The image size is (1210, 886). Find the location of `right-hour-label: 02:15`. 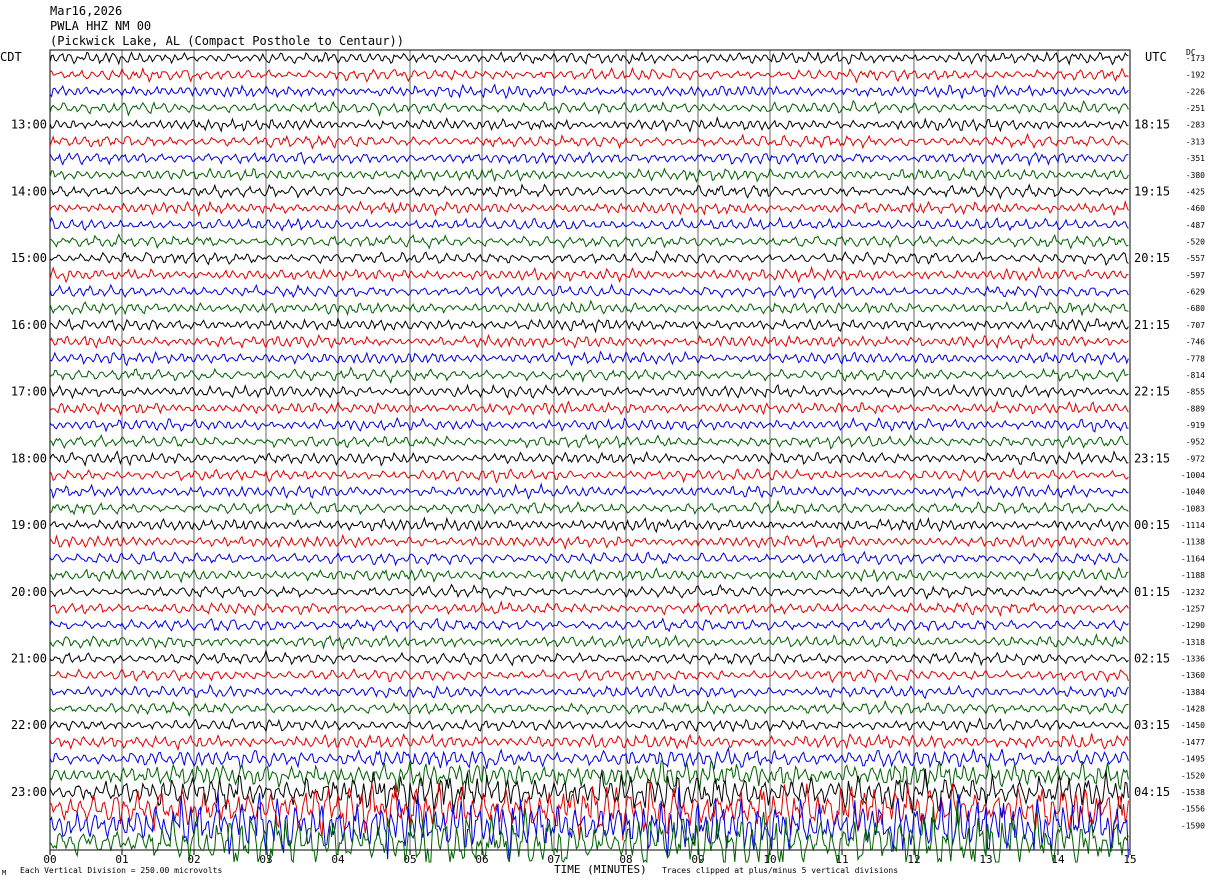

right-hour-label: 02:15 is located at coordinates (1152, 659).